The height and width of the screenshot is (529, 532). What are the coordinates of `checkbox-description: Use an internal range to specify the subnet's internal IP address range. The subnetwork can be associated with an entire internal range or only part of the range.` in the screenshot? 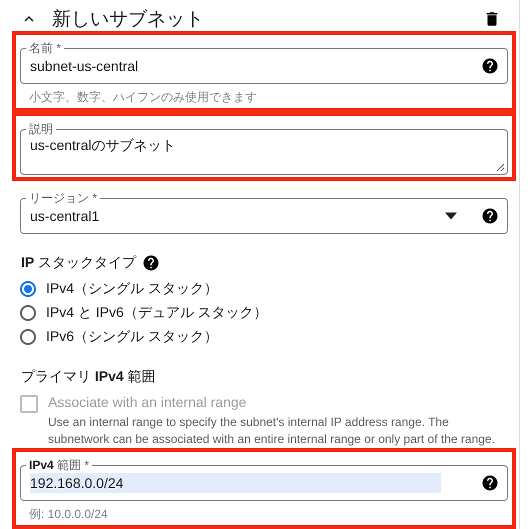 It's located at (272, 431).